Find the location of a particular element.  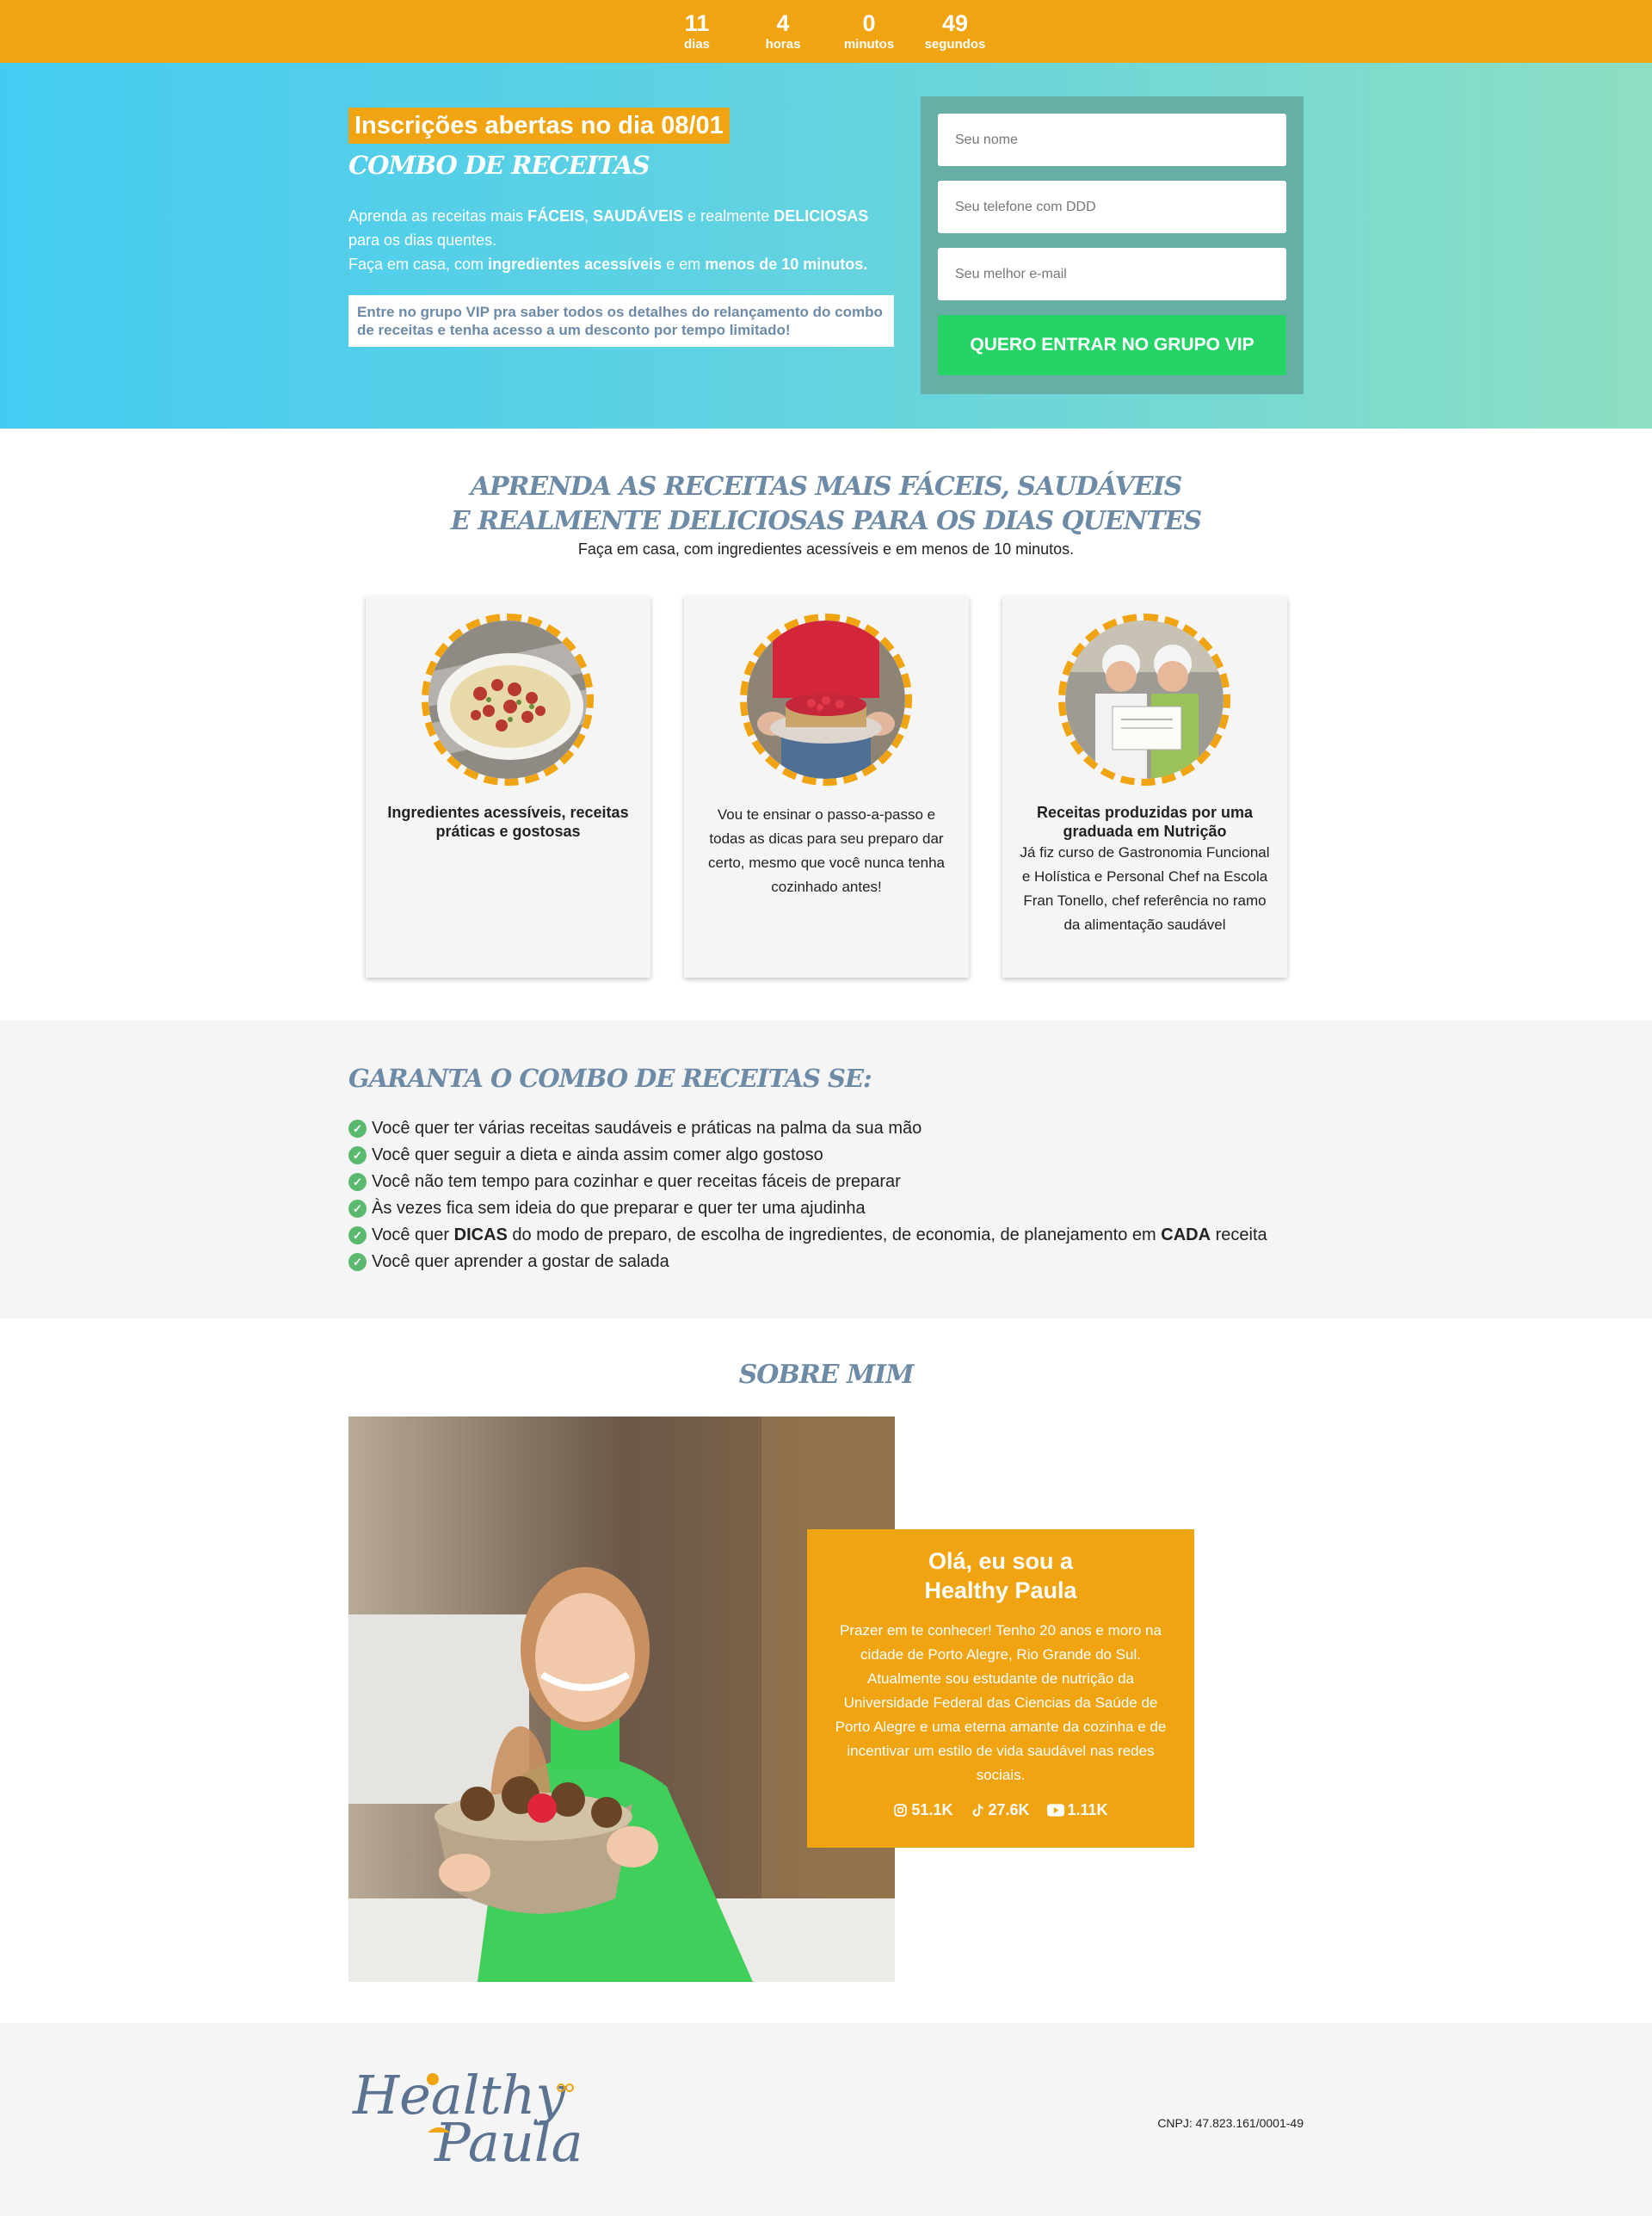

countdown-minutes-value: 0 is located at coordinates (869, 23).